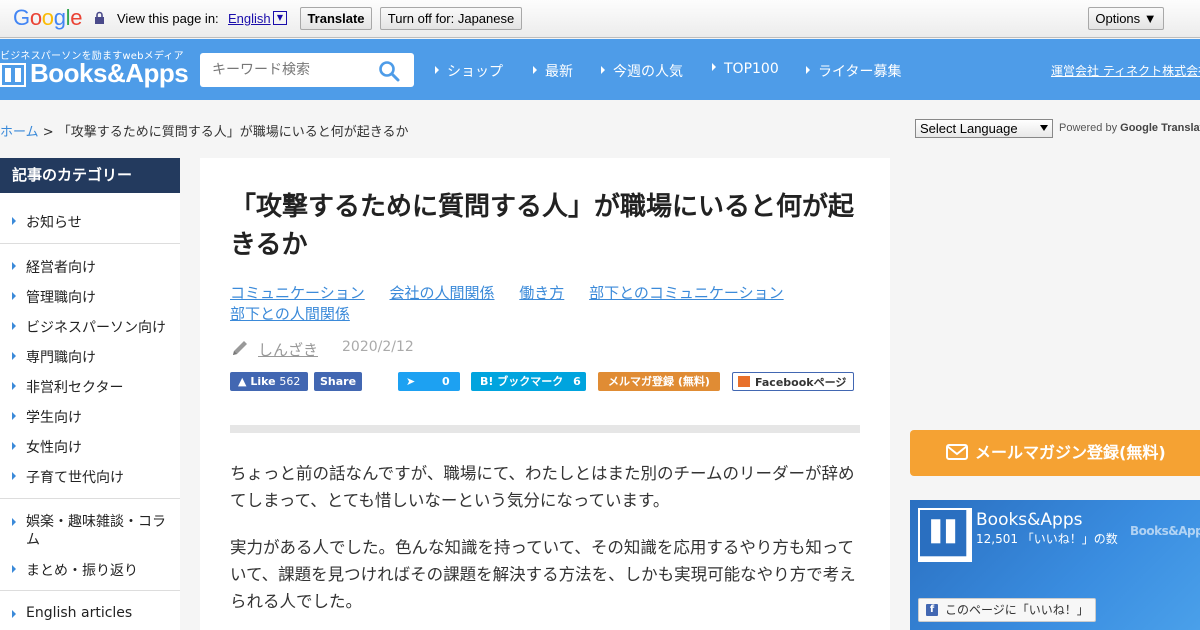  I want to click on facebook-like-count: 12,501 「いいね！」の数, so click(1047, 539).